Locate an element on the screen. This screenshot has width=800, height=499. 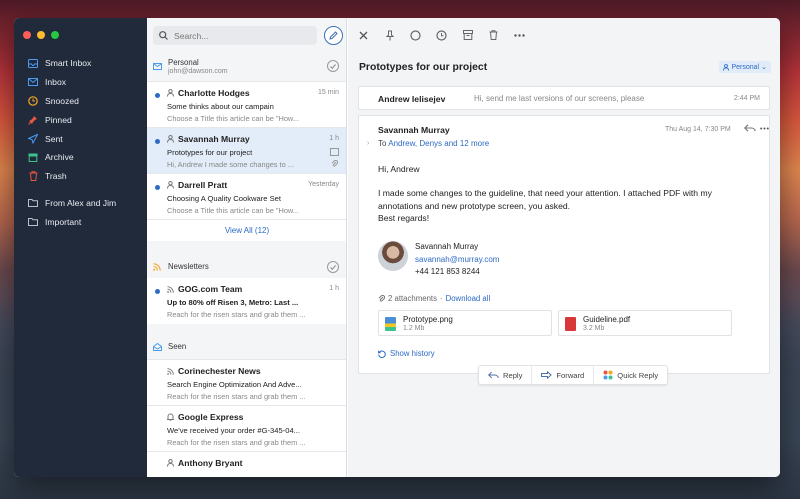
group-header: Newsletters is located at coordinates (246, 267).